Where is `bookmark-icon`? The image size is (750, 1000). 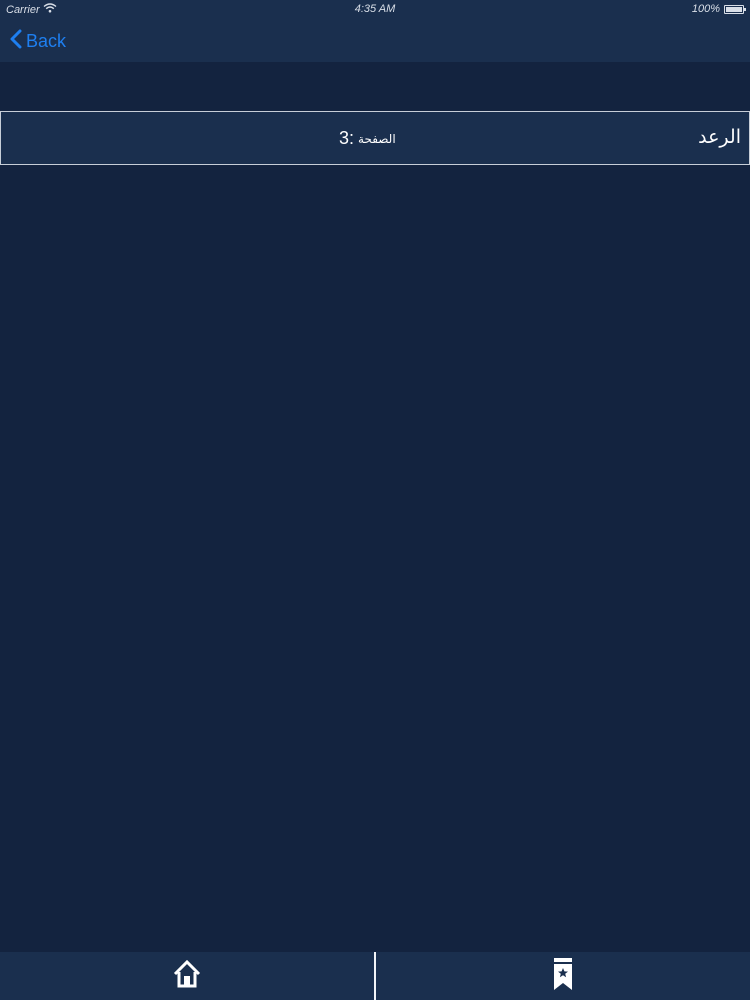 bookmark-icon is located at coordinates (563, 976).